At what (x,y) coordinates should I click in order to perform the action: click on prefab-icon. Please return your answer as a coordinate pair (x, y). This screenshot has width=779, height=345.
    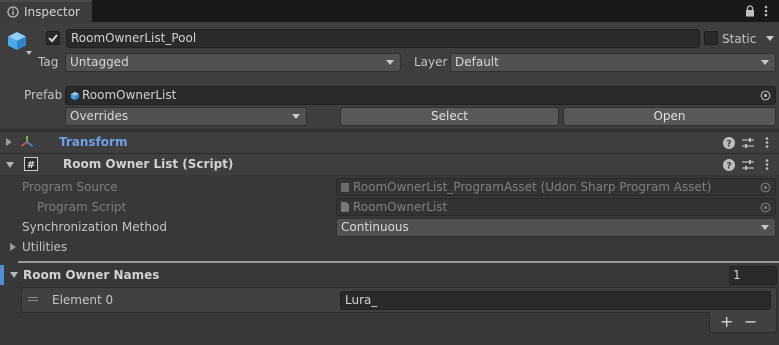
    Looking at the image, I should click on (75, 96).